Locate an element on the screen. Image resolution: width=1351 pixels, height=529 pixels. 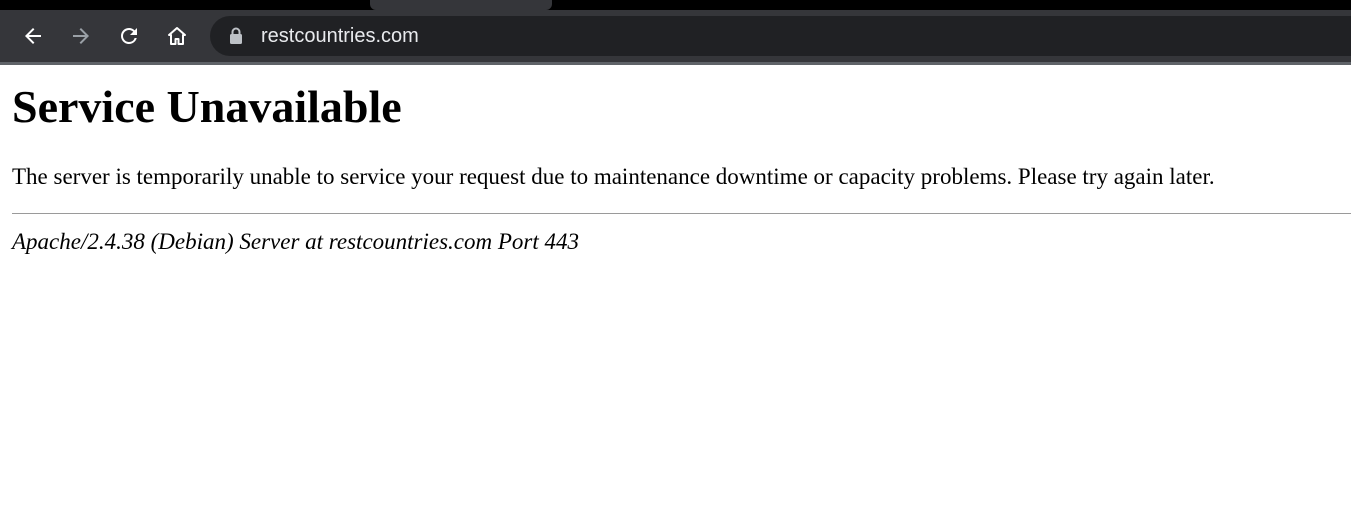
lock-icon is located at coordinates (236, 36).